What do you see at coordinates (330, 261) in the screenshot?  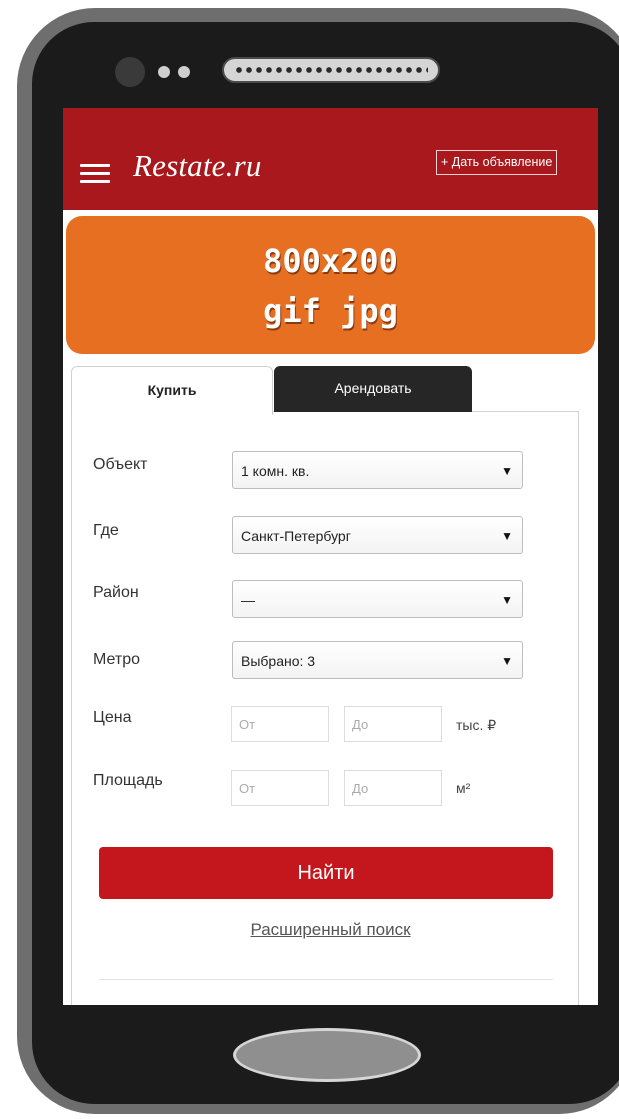 I see `banner-size-text: 800x200` at bounding box center [330, 261].